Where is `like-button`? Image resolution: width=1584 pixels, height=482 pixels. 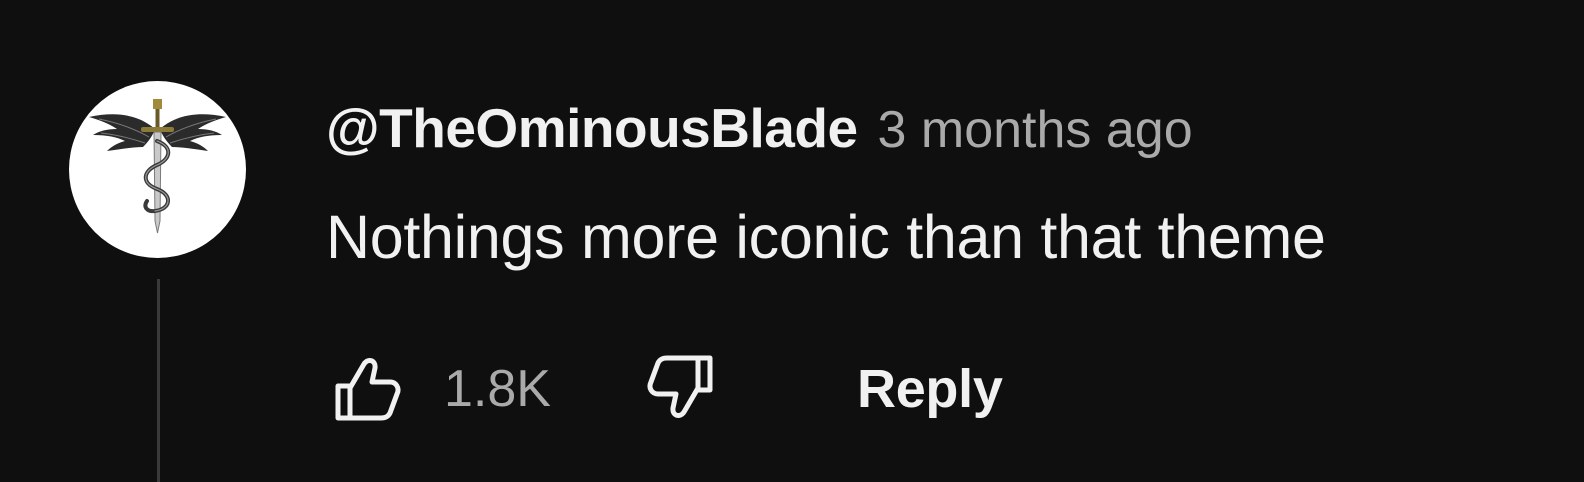 like-button is located at coordinates (366, 388).